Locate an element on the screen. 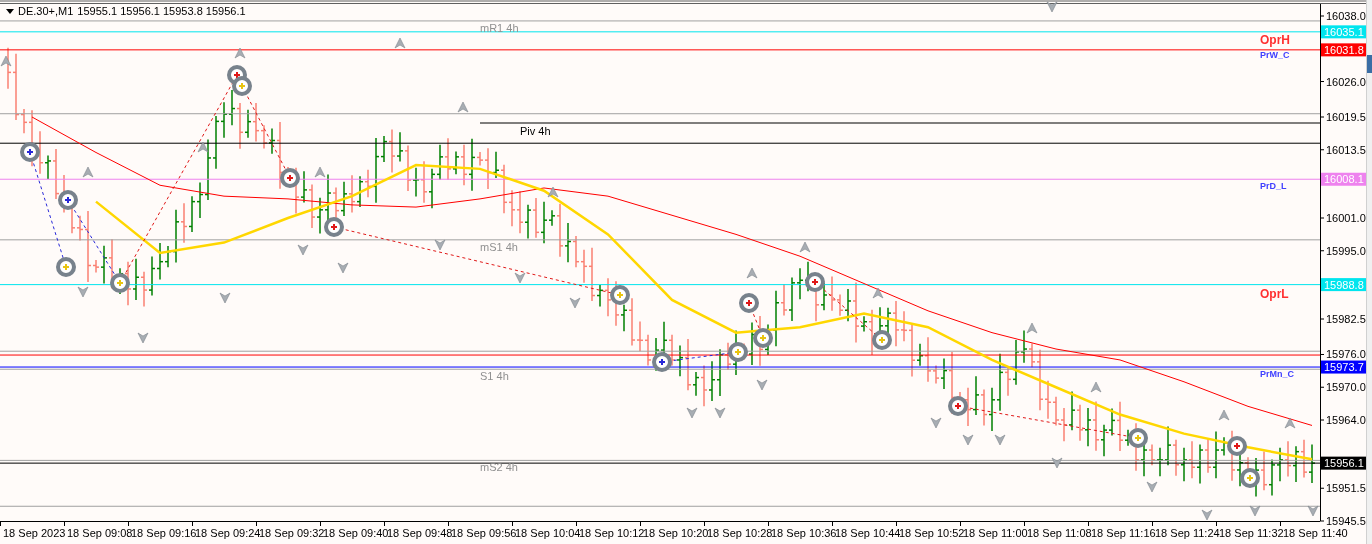  time-axis-label: 18 Sep 10:52 is located at coordinates (932, 533).